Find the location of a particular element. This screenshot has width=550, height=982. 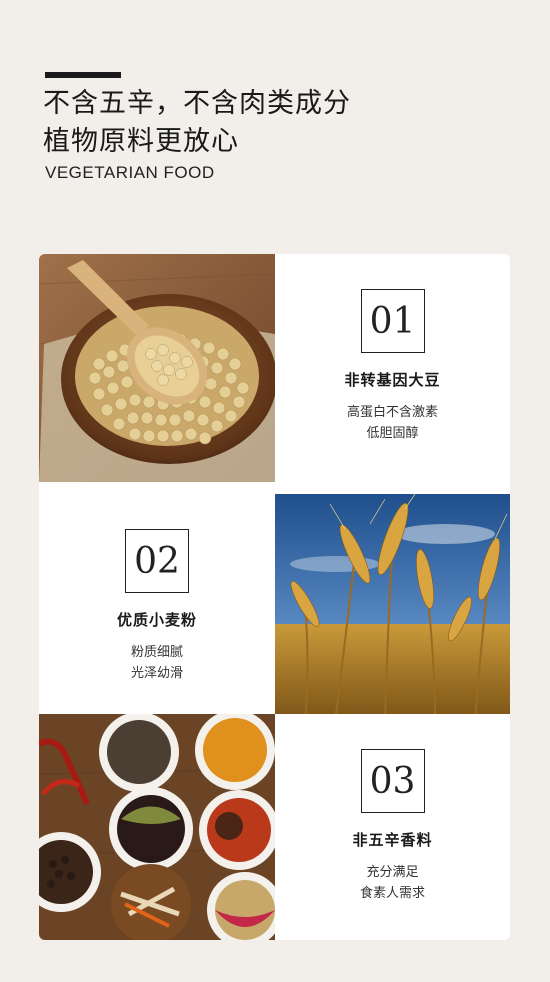

feature-desc-03-line1: 充分满足 is located at coordinates (392, 872).